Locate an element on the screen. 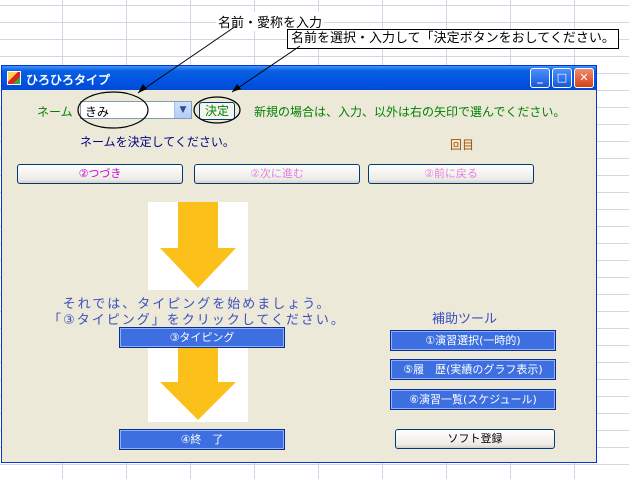 The height and width of the screenshot is (479, 629). exercise-list-button: ⑥演習一覧(スケジュール) is located at coordinates (473, 399).